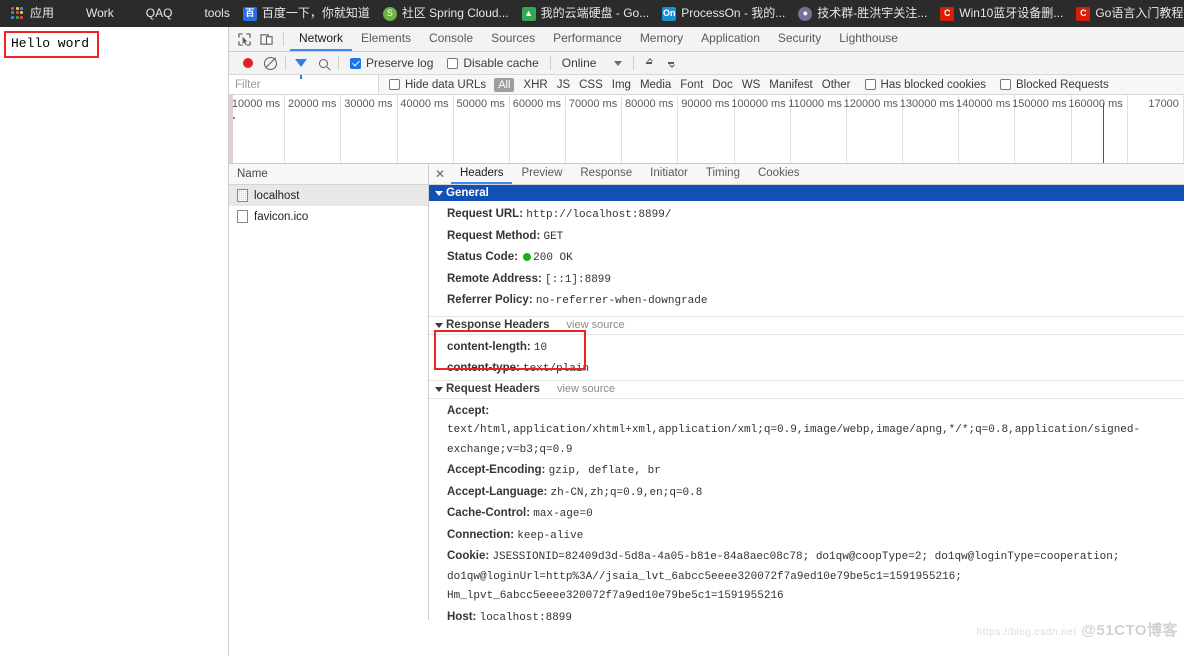 This screenshot has width=1184, height=656. I want to click on tab-network: Network, so click(321, 39).